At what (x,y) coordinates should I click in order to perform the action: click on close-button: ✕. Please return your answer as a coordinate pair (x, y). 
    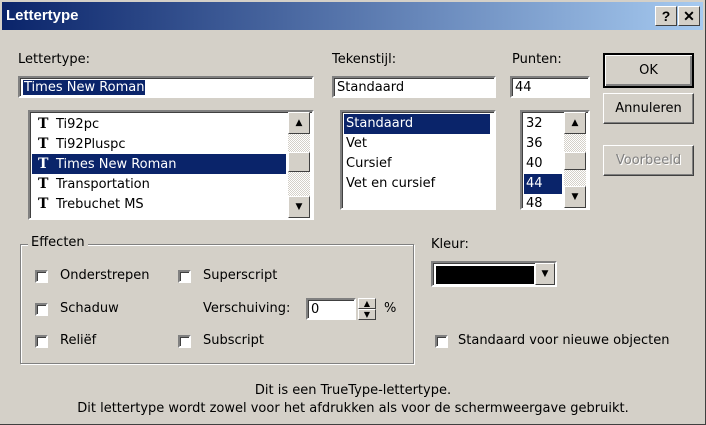
    Looking at the image, I should click on (689, 16).